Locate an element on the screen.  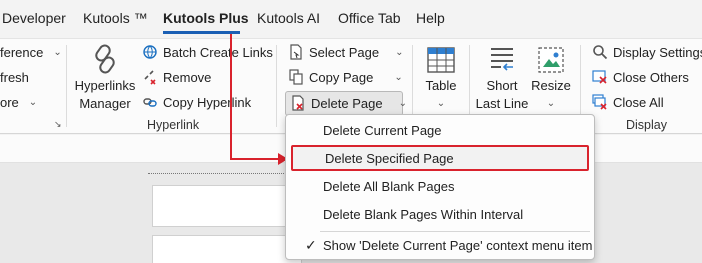
display-settings-button: Display Settings is located at coordinates (646, 52).